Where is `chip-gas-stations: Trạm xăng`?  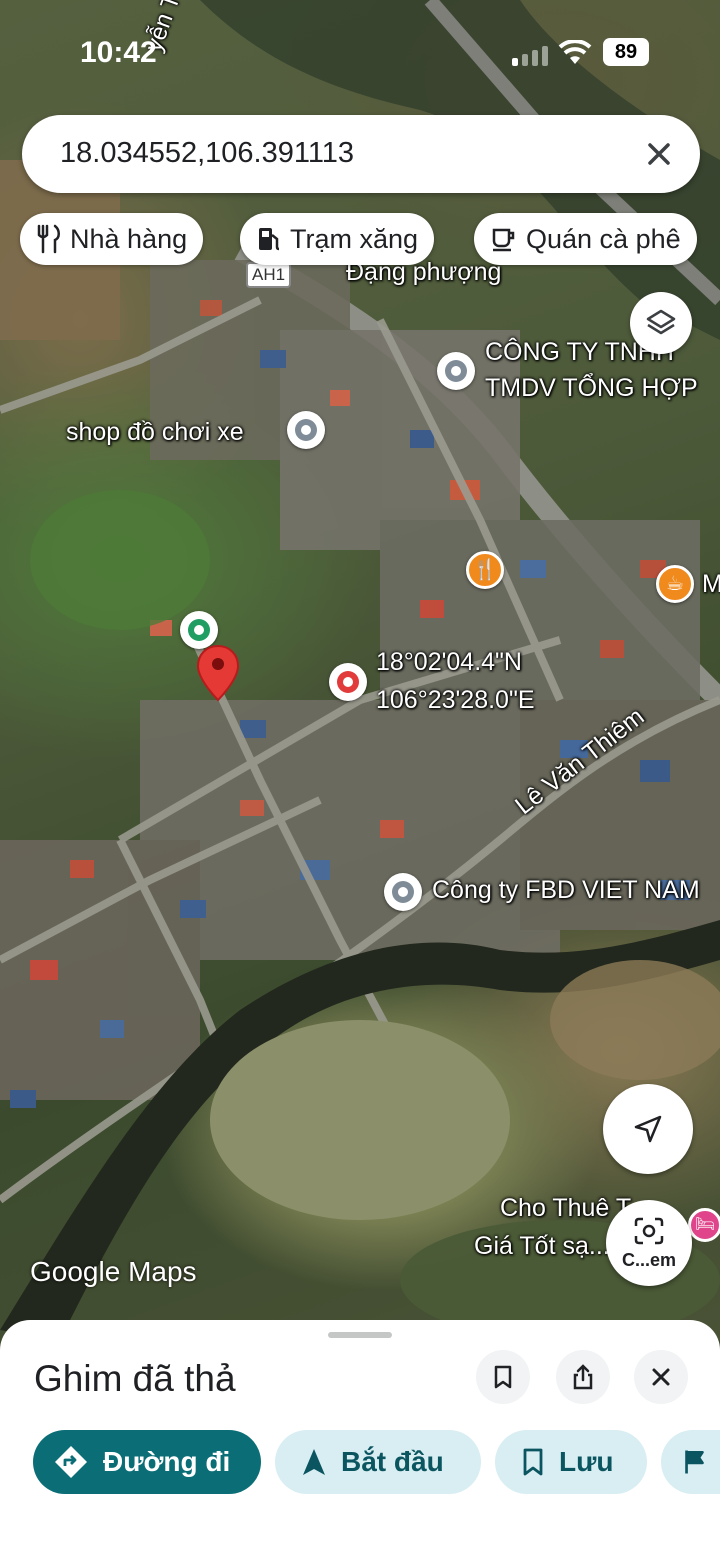 chip-gas-stations: Trạm xăng is located at coordinates (337, 239).